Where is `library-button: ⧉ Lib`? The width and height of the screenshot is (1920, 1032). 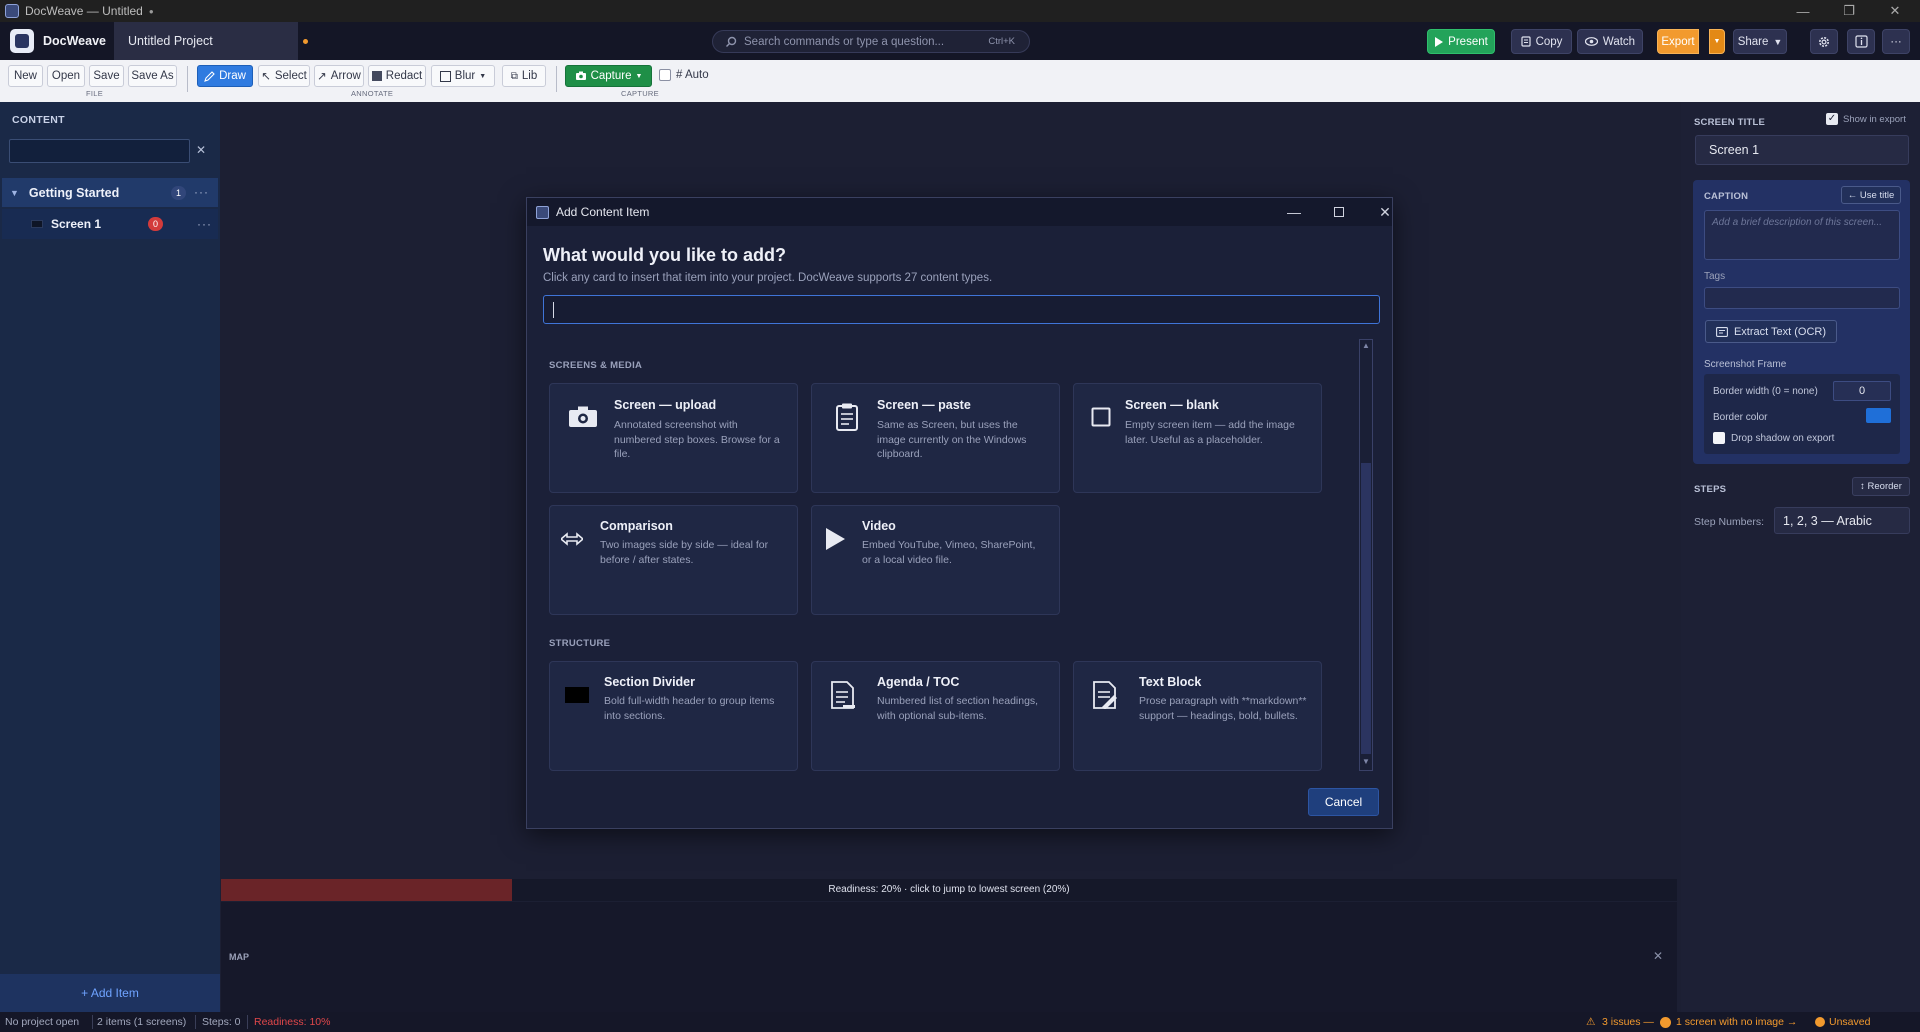 library-button: ⧉ Lib is located at coordinates (524, 76).